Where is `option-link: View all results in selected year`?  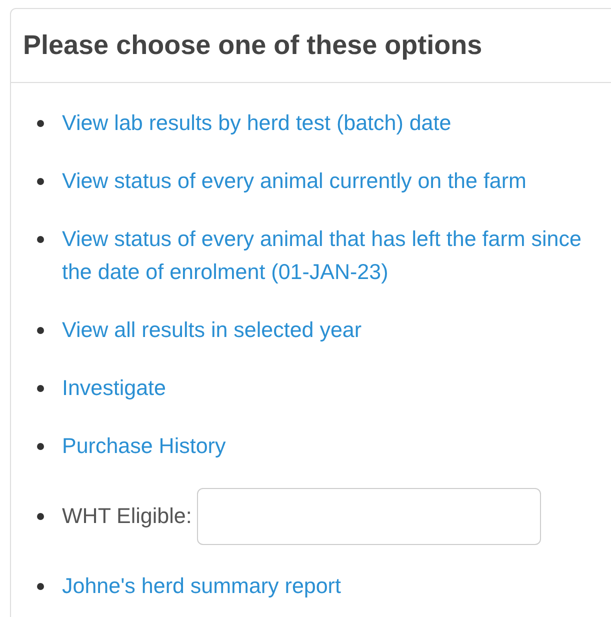 option-link: View all results in selected year is located at coordinates (332, 330).